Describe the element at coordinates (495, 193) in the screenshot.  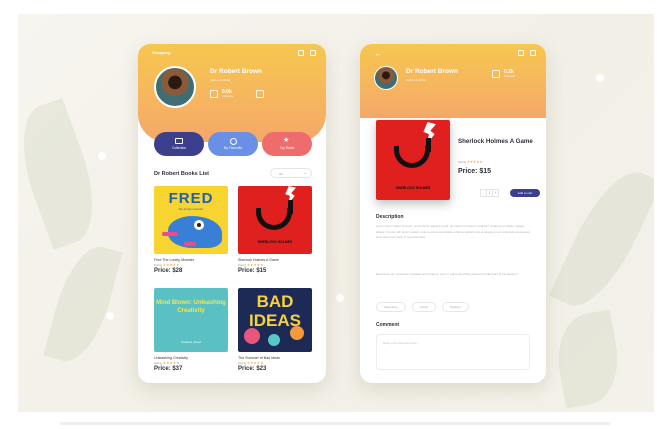
I see `increment-button: +` at that location.